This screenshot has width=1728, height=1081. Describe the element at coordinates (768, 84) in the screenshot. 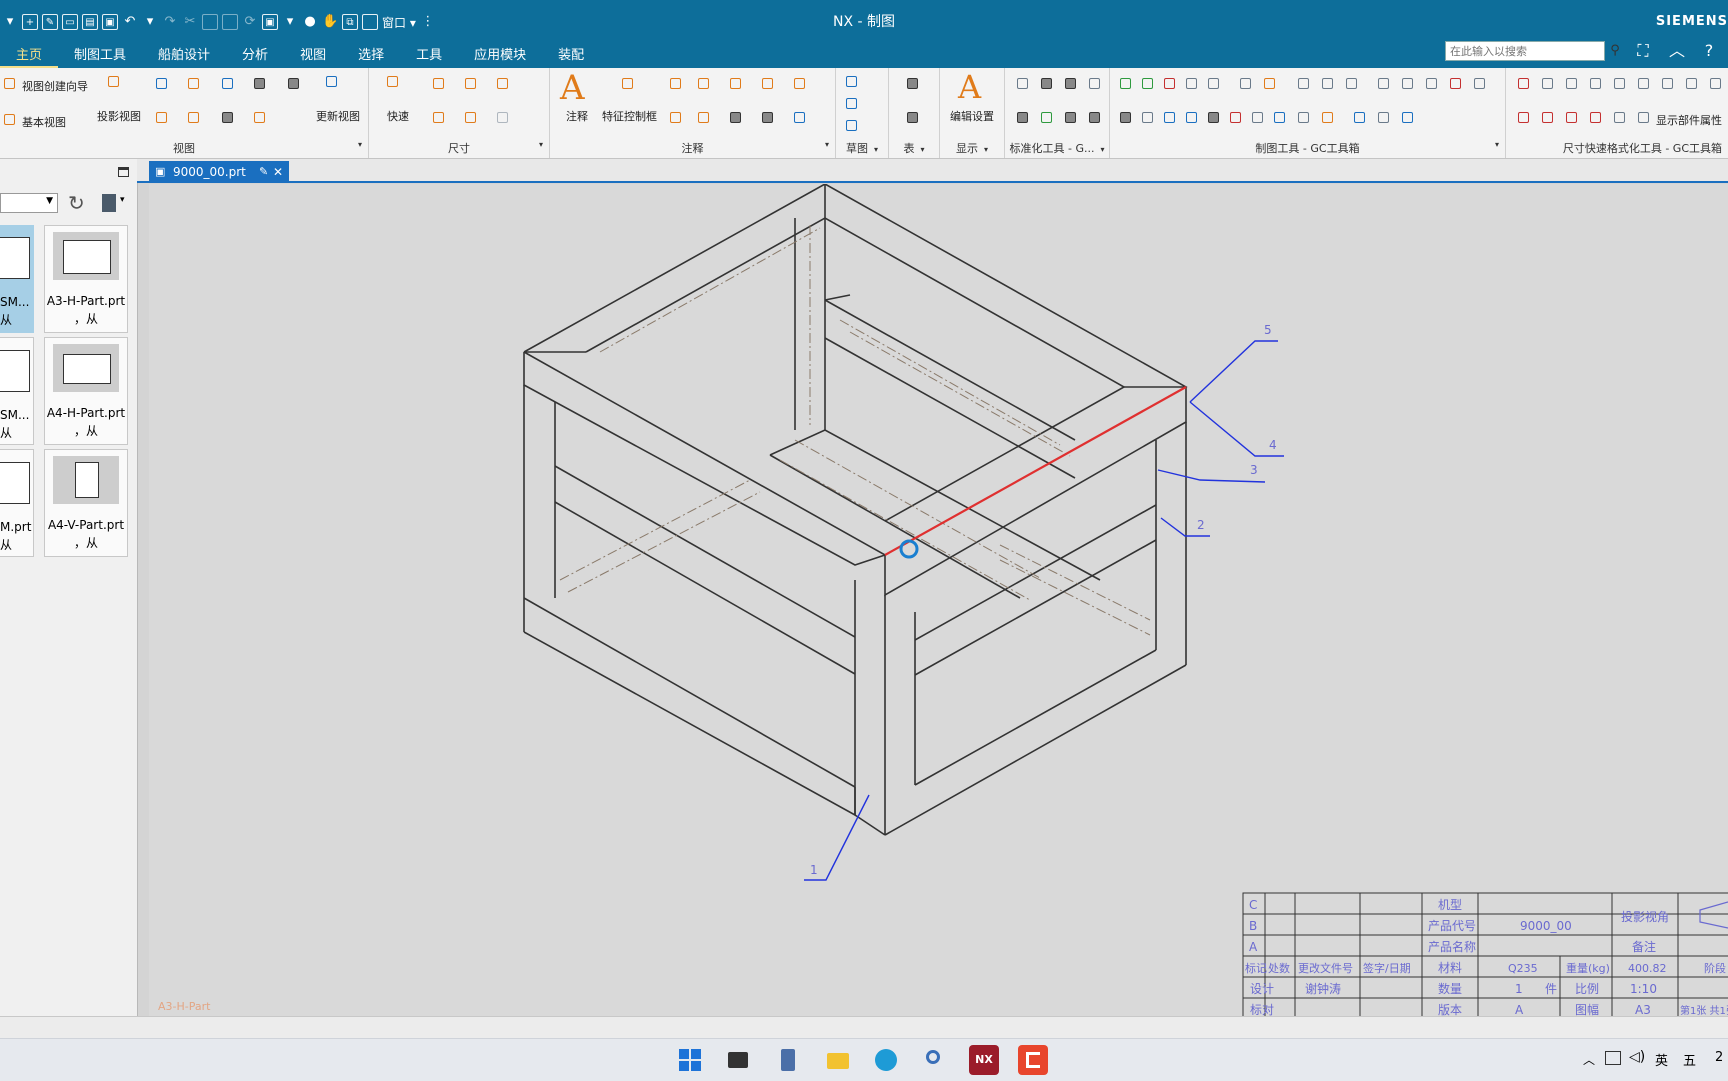

I see `weld-symbol-icon` at that location.